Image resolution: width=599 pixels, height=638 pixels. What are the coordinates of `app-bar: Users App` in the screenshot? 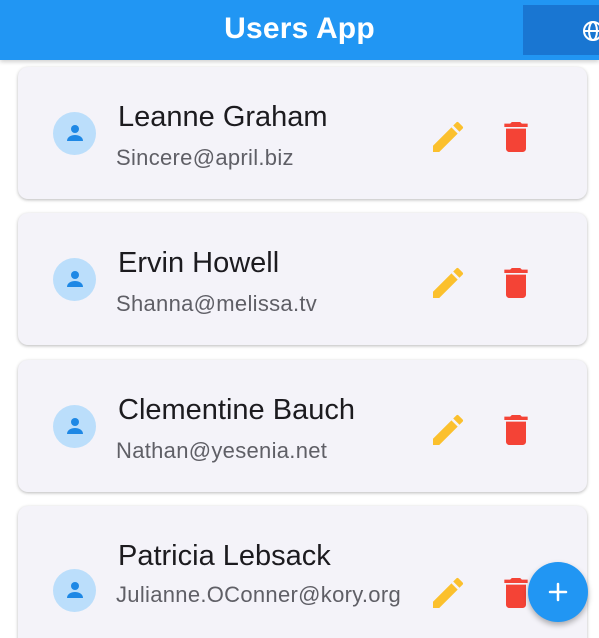 It's located at (299, 30).